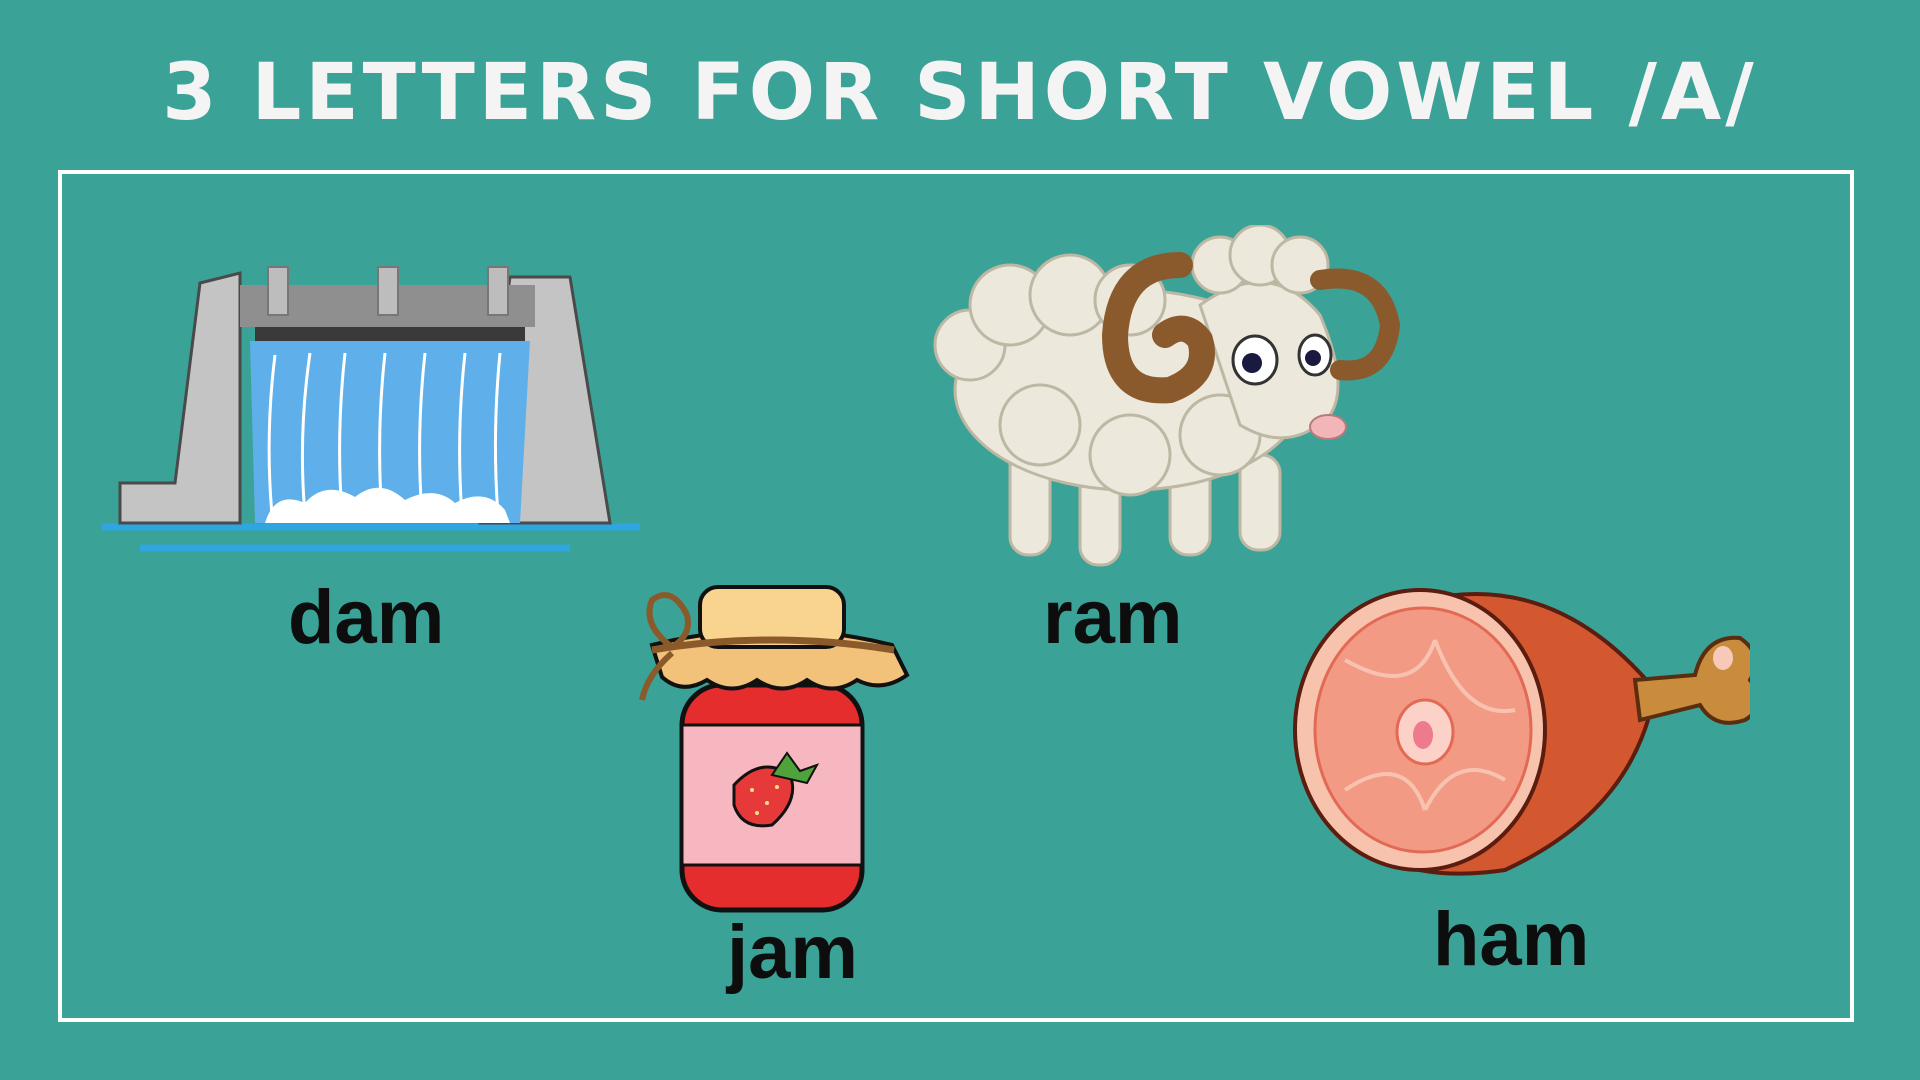 The height and width of the screenshot is (1080, 1920). I want to click on jam-jar-icon, so click(774, 749).